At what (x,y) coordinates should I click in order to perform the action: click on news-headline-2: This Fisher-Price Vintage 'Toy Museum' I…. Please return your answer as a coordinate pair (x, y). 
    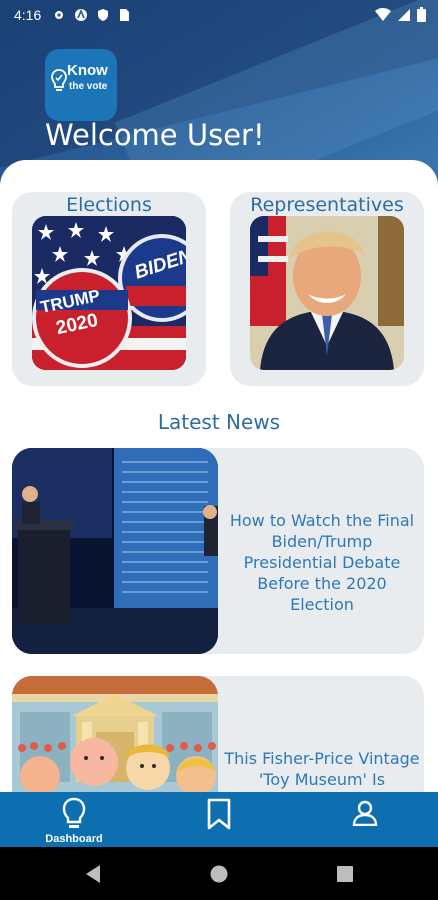
    Looking at the image, I should click on (322, 769).